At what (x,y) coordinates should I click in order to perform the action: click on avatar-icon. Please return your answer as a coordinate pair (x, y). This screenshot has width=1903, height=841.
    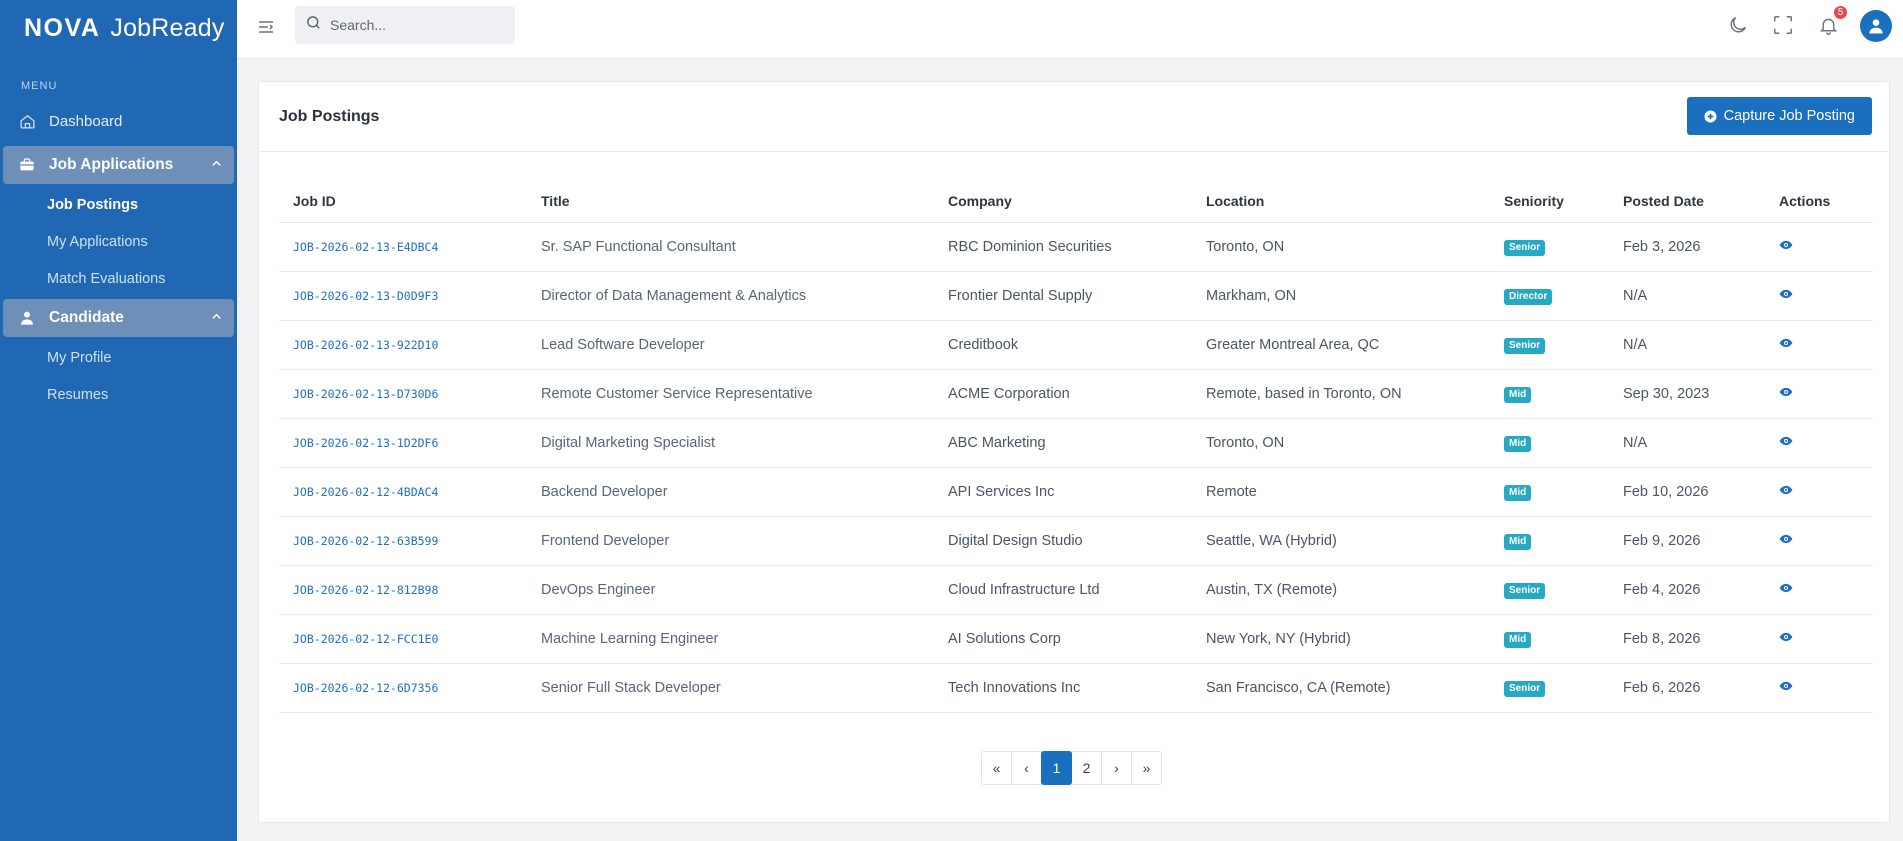
    Looking at the image, I should click on (1876, 26).